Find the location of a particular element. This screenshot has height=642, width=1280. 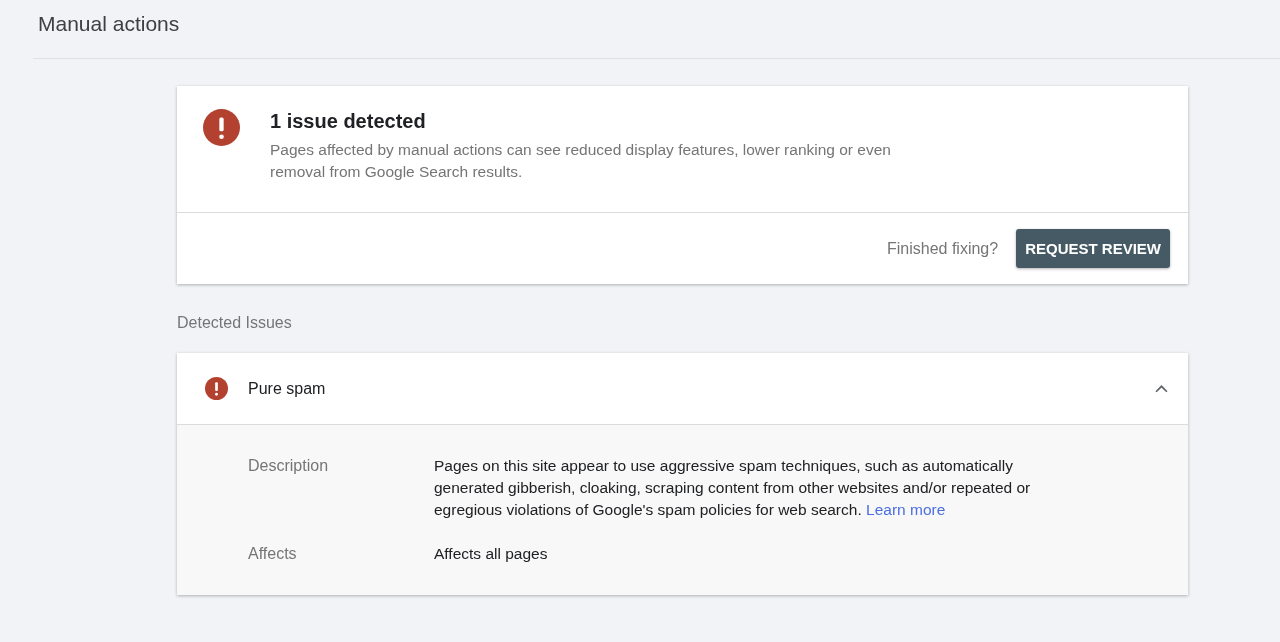

request-review-button: REQUEST REVIEW is located at coordinates (1093, 248).